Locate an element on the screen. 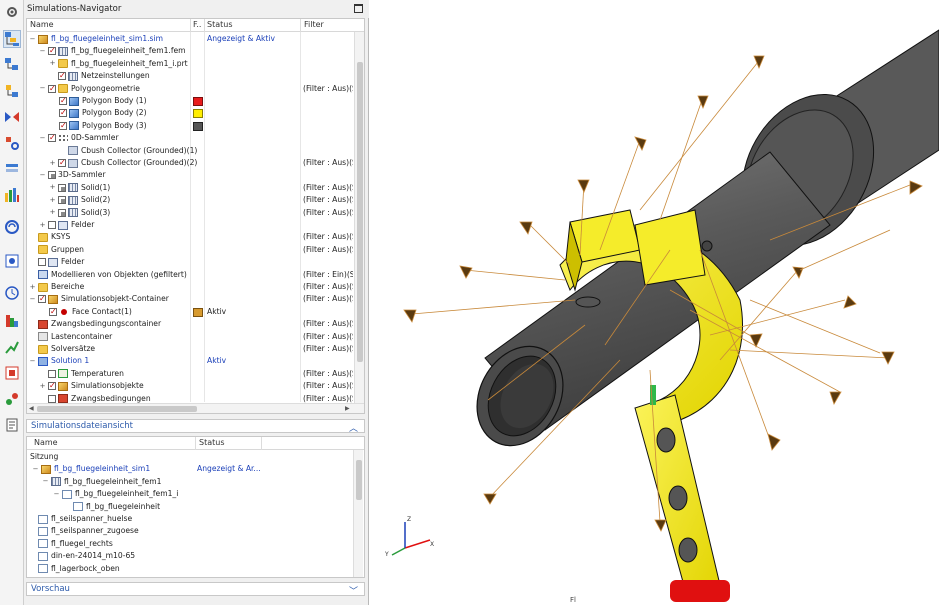  list-item: din-en-24014_m10-65 is located at coordinates (190, 556).